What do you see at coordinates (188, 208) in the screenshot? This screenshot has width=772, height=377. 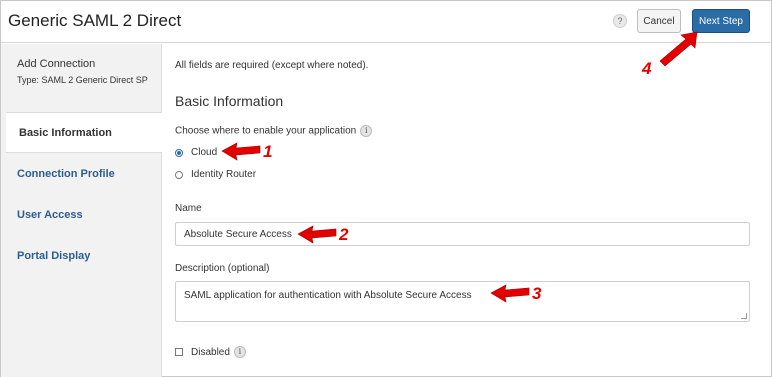 I see `name-label: Name` at bounding box center [188, 208].